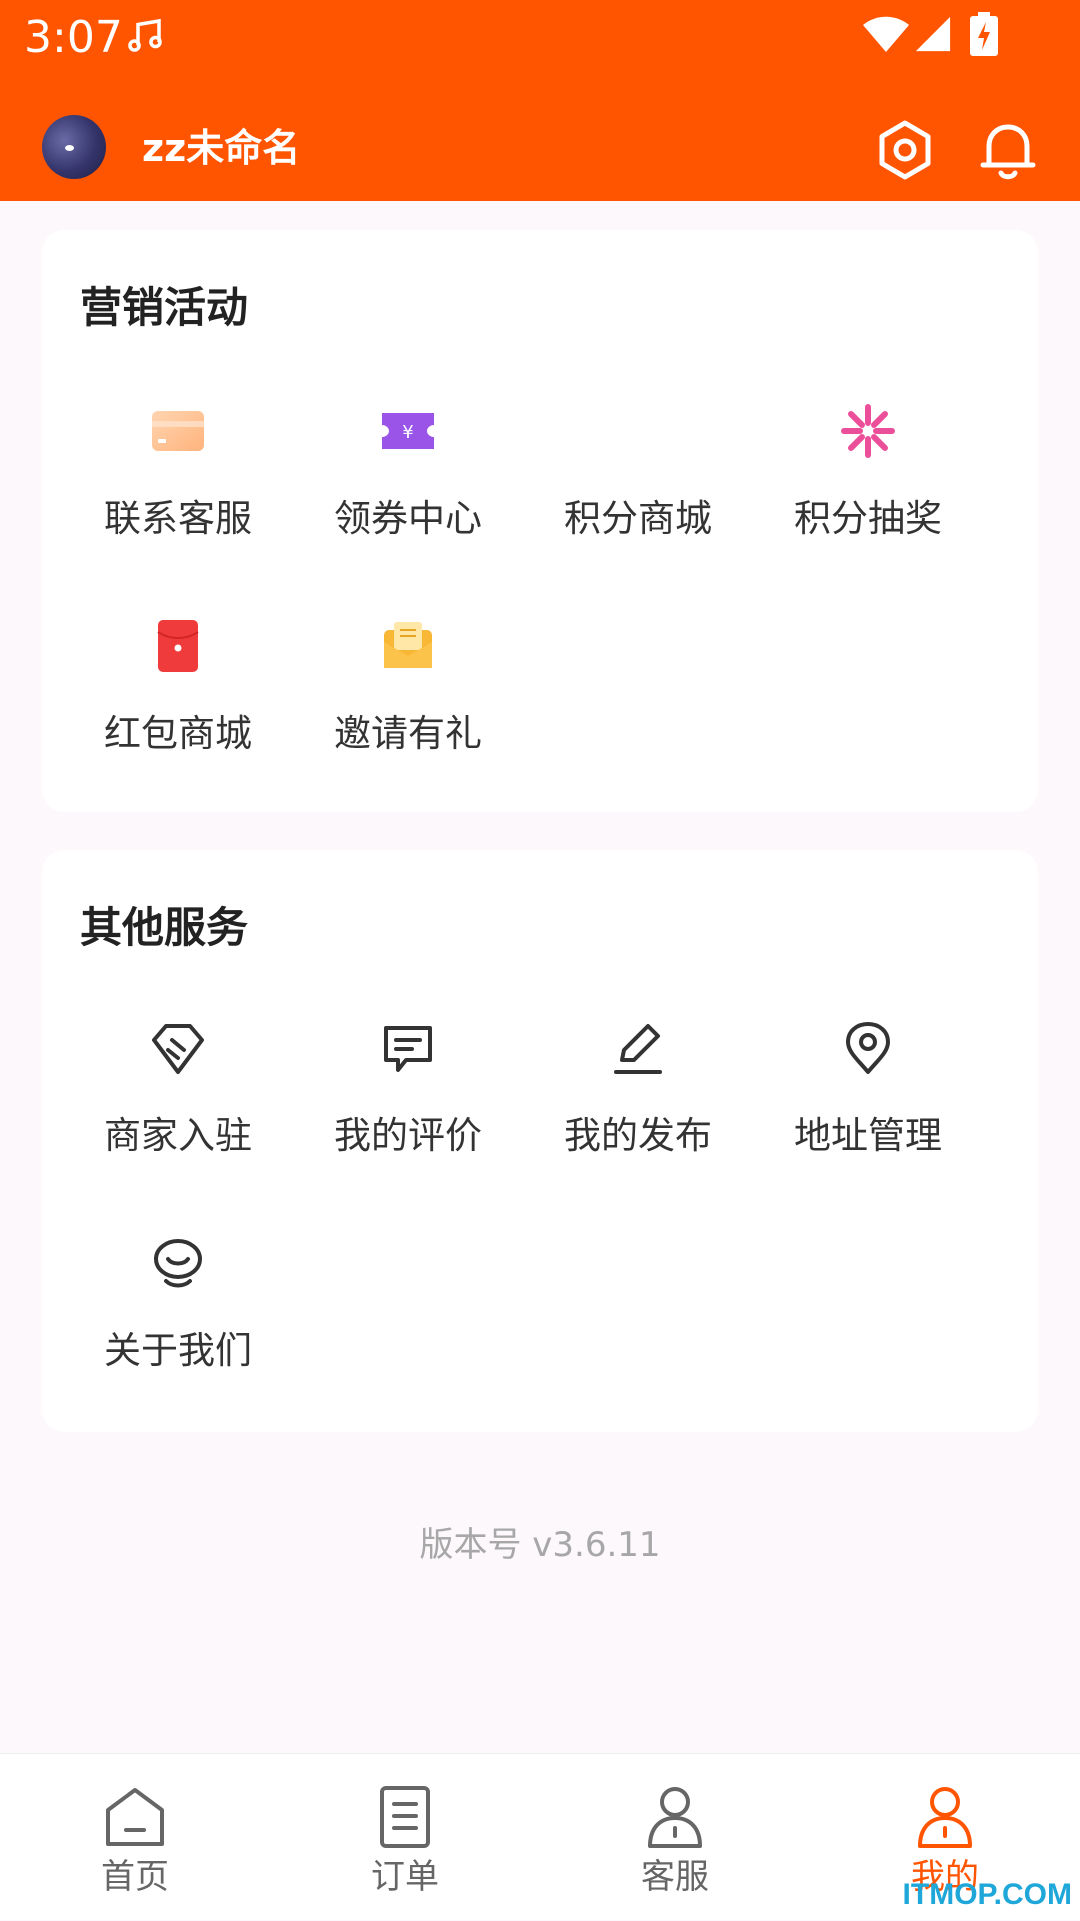 The height and width of the screenshot is (1921, 1080). Describe the element at coordinates (675, 1817) in the screenshot. I see `customer-service-icon` at that location.